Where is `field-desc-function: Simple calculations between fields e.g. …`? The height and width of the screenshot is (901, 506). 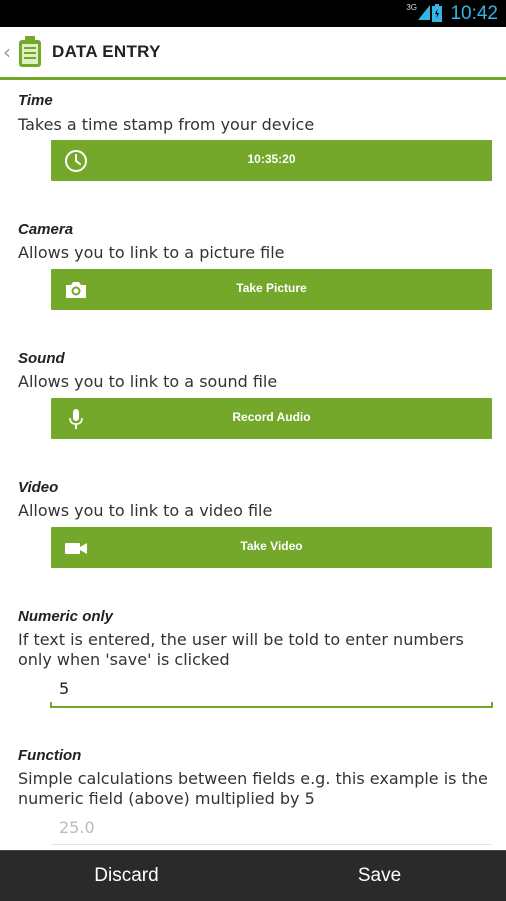 field-desc-function: Simple calculations between fields e.g. … is located at coordinates (253, 788).